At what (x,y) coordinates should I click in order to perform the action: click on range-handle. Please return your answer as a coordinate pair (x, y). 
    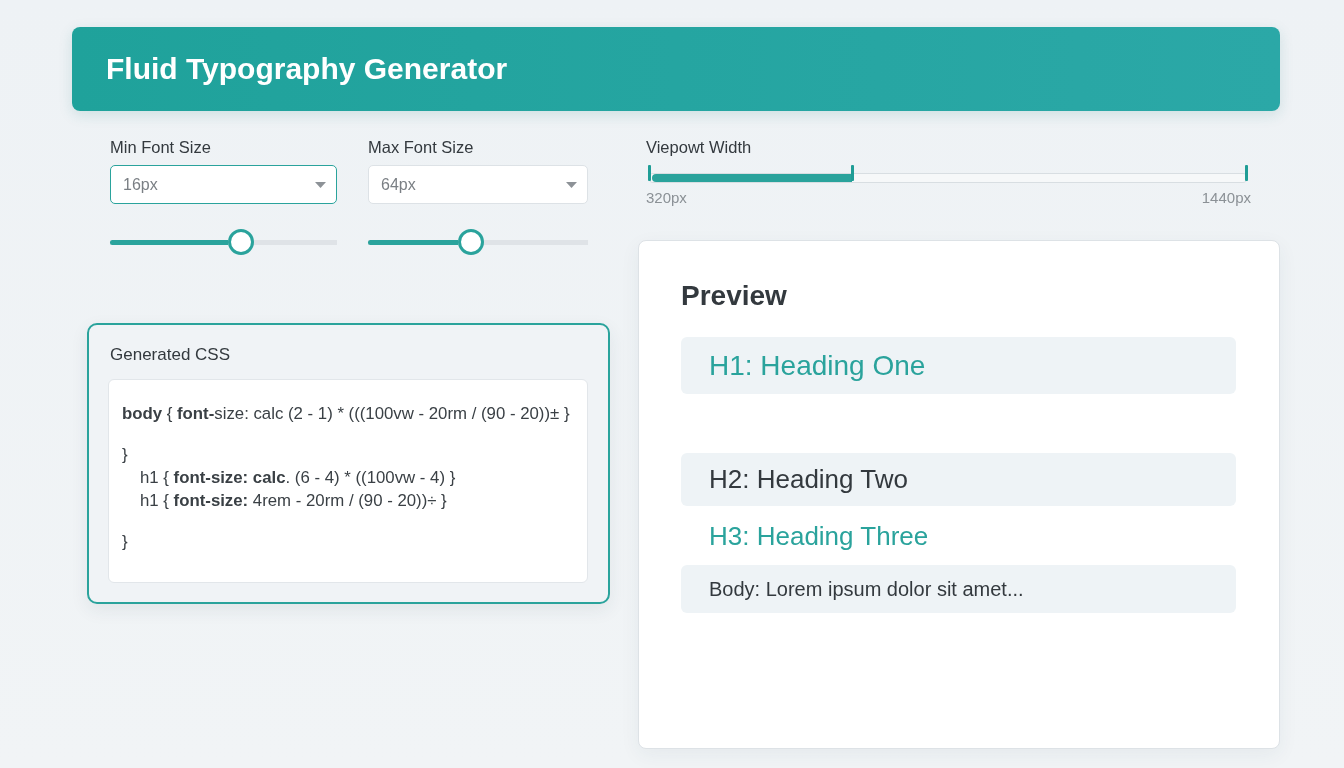
    Looking at the image, I should click on (852, 173).